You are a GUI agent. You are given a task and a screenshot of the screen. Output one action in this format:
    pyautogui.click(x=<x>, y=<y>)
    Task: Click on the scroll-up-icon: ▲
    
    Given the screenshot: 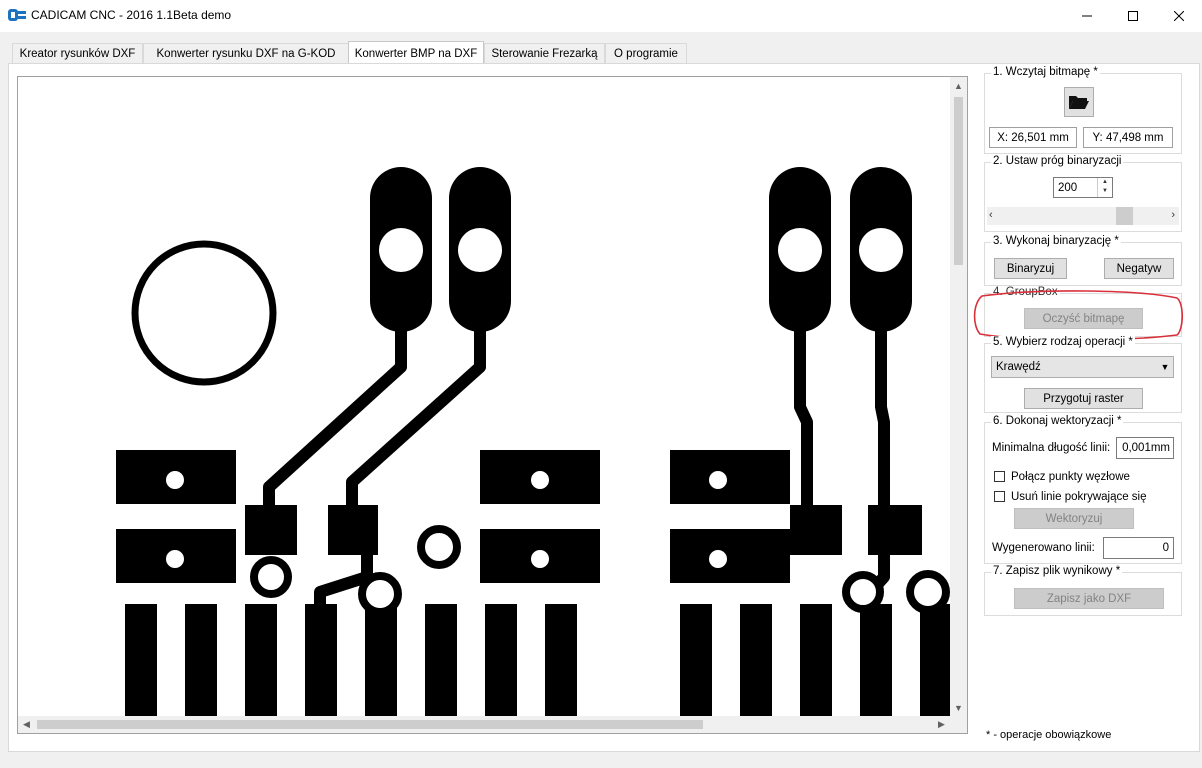 What is the action you would take?
    pyautogui.click(x=958, y=85)
    